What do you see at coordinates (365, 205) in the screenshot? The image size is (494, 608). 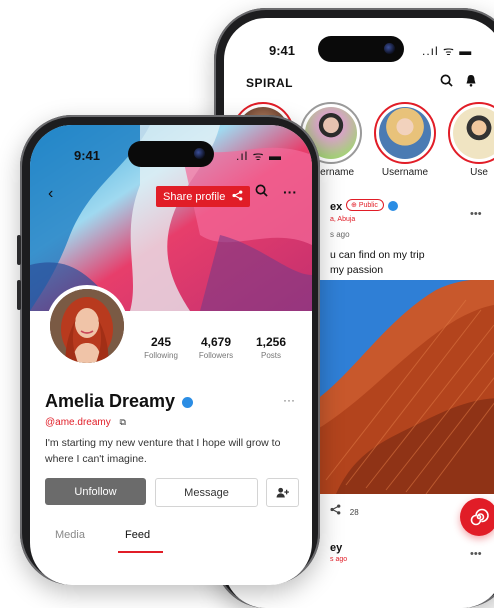 I see `visibility-badge: ⊕ Public` at bounding box center [365, 205].